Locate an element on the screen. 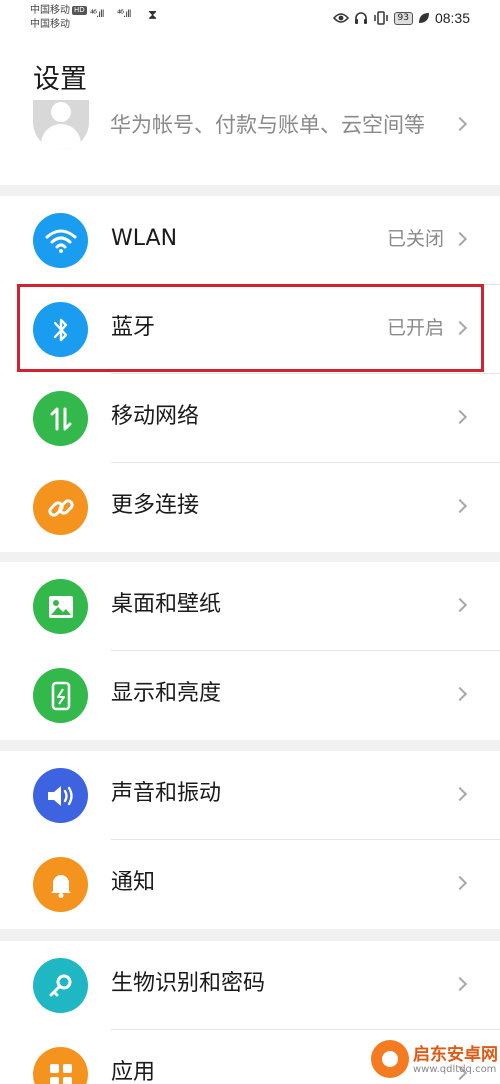 The width and height of the screenshot is (500, 1084). page-title: 设置 is located at coordinates (60, 79).